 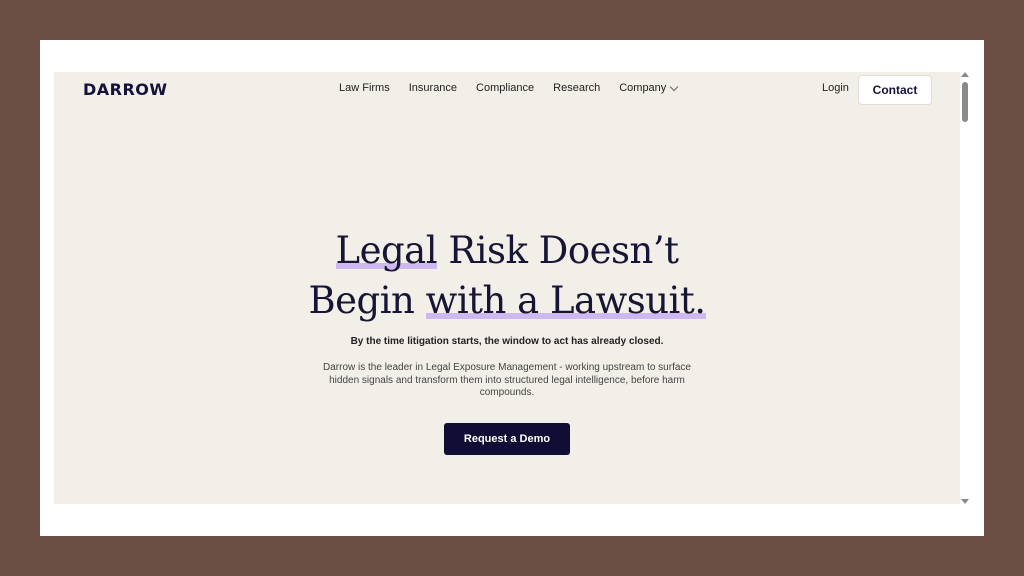 What do you see at coordinates (505, 88) in the screenshot?
I see `nav-compliance: Compliance` at bounding box center [505, 88].